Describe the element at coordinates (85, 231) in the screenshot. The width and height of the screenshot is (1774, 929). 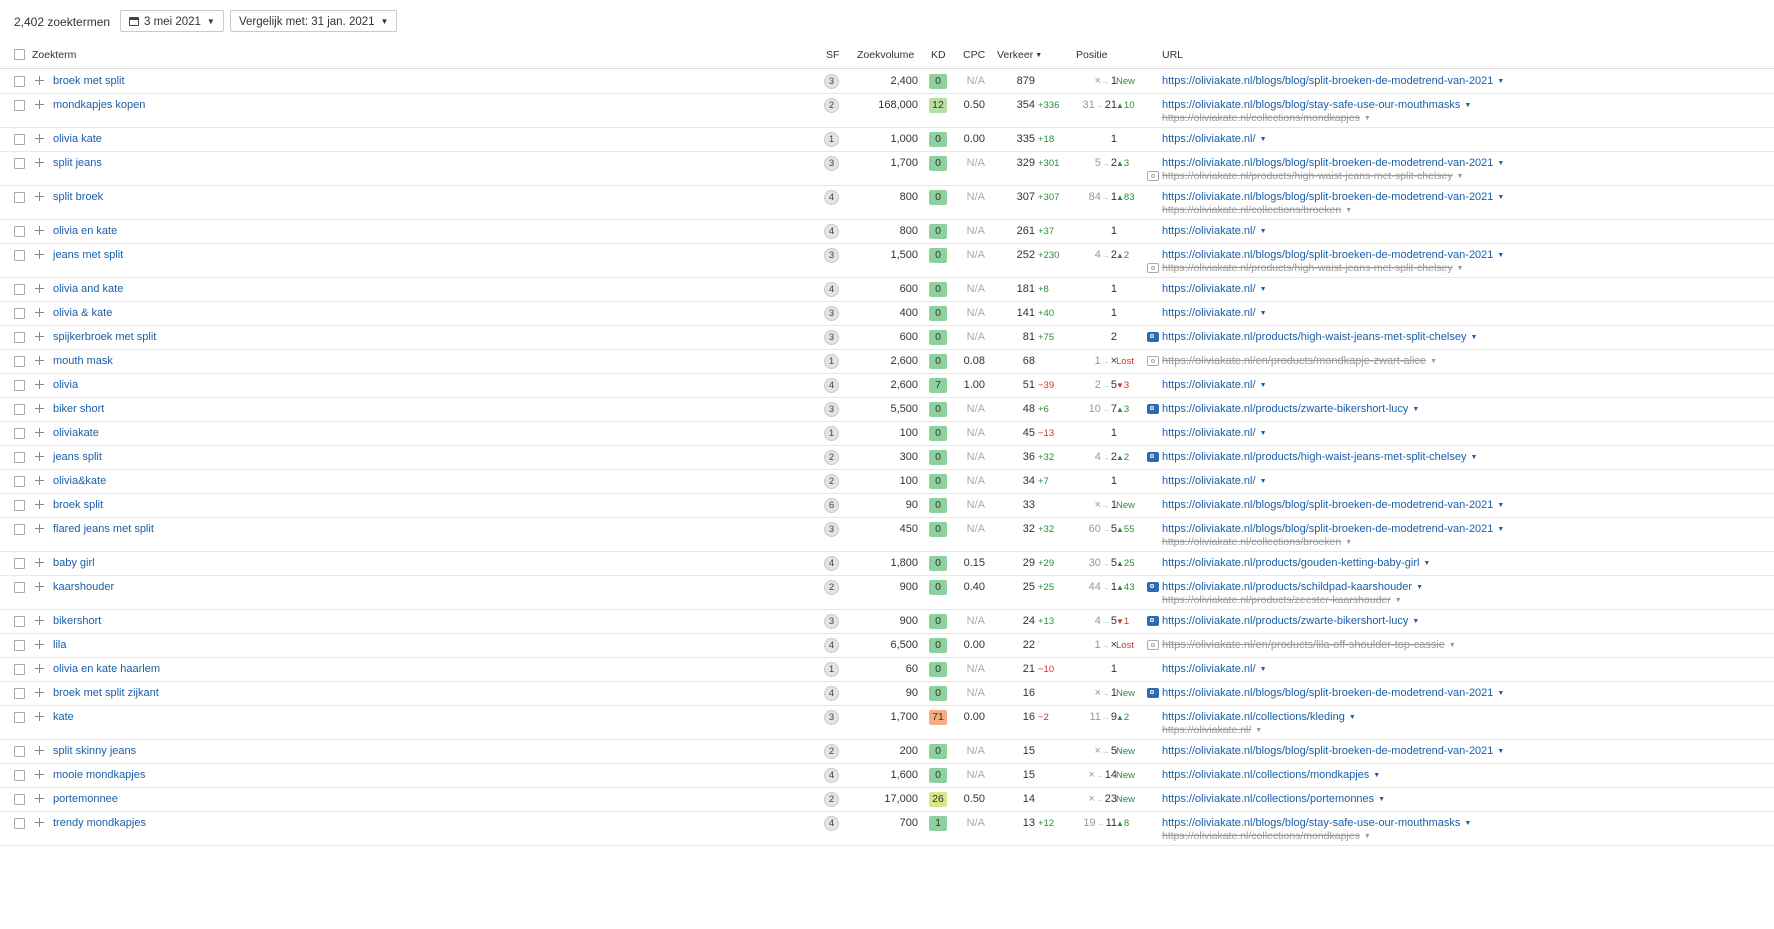
I see `keyword-link: olivia en kate` at that location.